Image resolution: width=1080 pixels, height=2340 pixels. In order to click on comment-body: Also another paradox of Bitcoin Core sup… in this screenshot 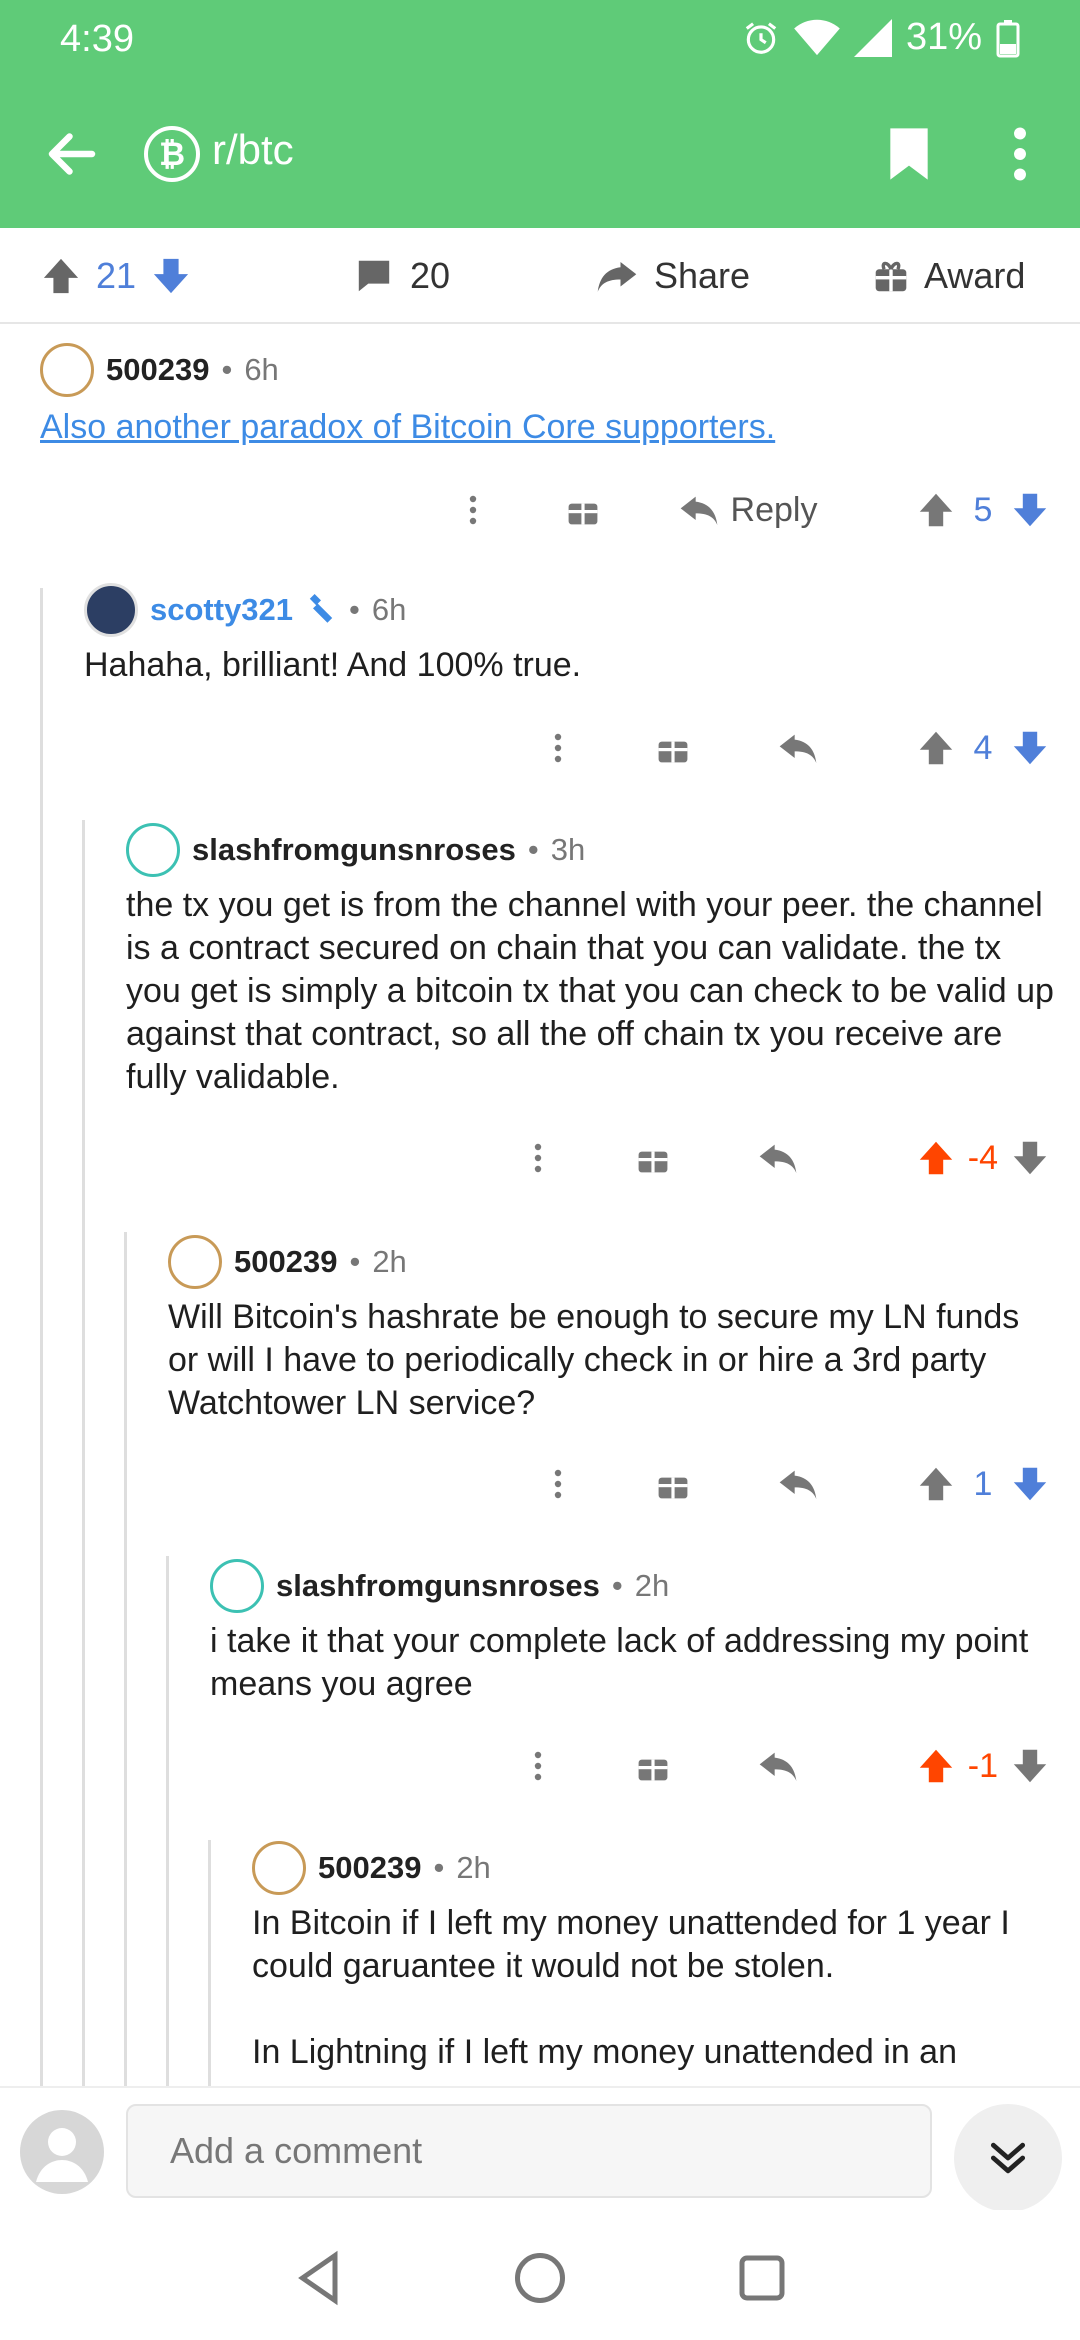, I will do `click(560, 427)`.